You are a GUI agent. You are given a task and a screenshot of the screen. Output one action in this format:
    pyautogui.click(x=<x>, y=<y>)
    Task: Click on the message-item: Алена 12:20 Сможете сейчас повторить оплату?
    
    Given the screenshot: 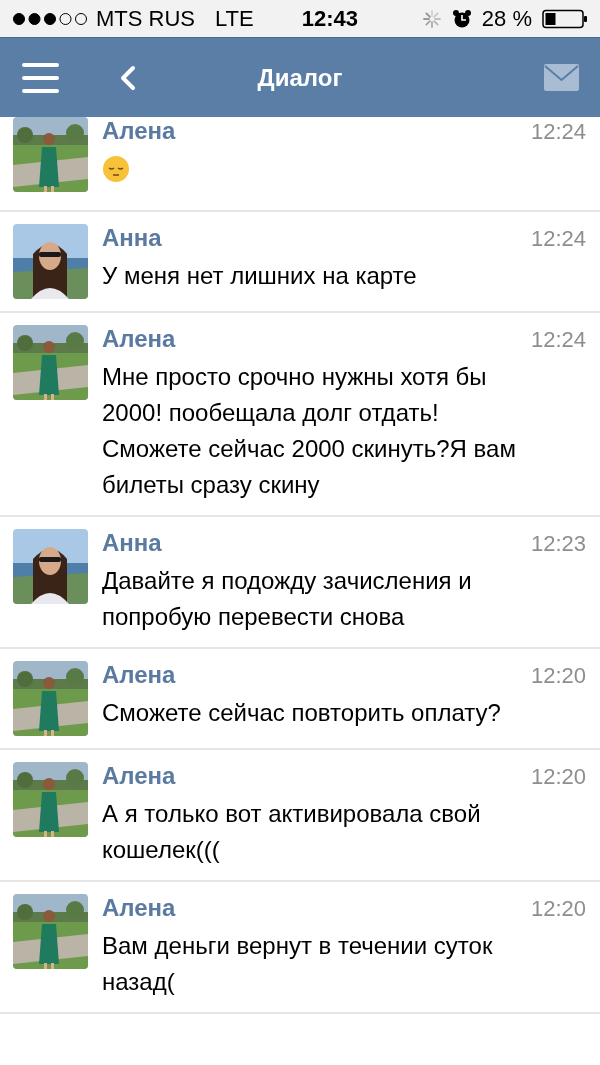 What is the action you would take?
    pyautogui.click(x=300, y=699)
    